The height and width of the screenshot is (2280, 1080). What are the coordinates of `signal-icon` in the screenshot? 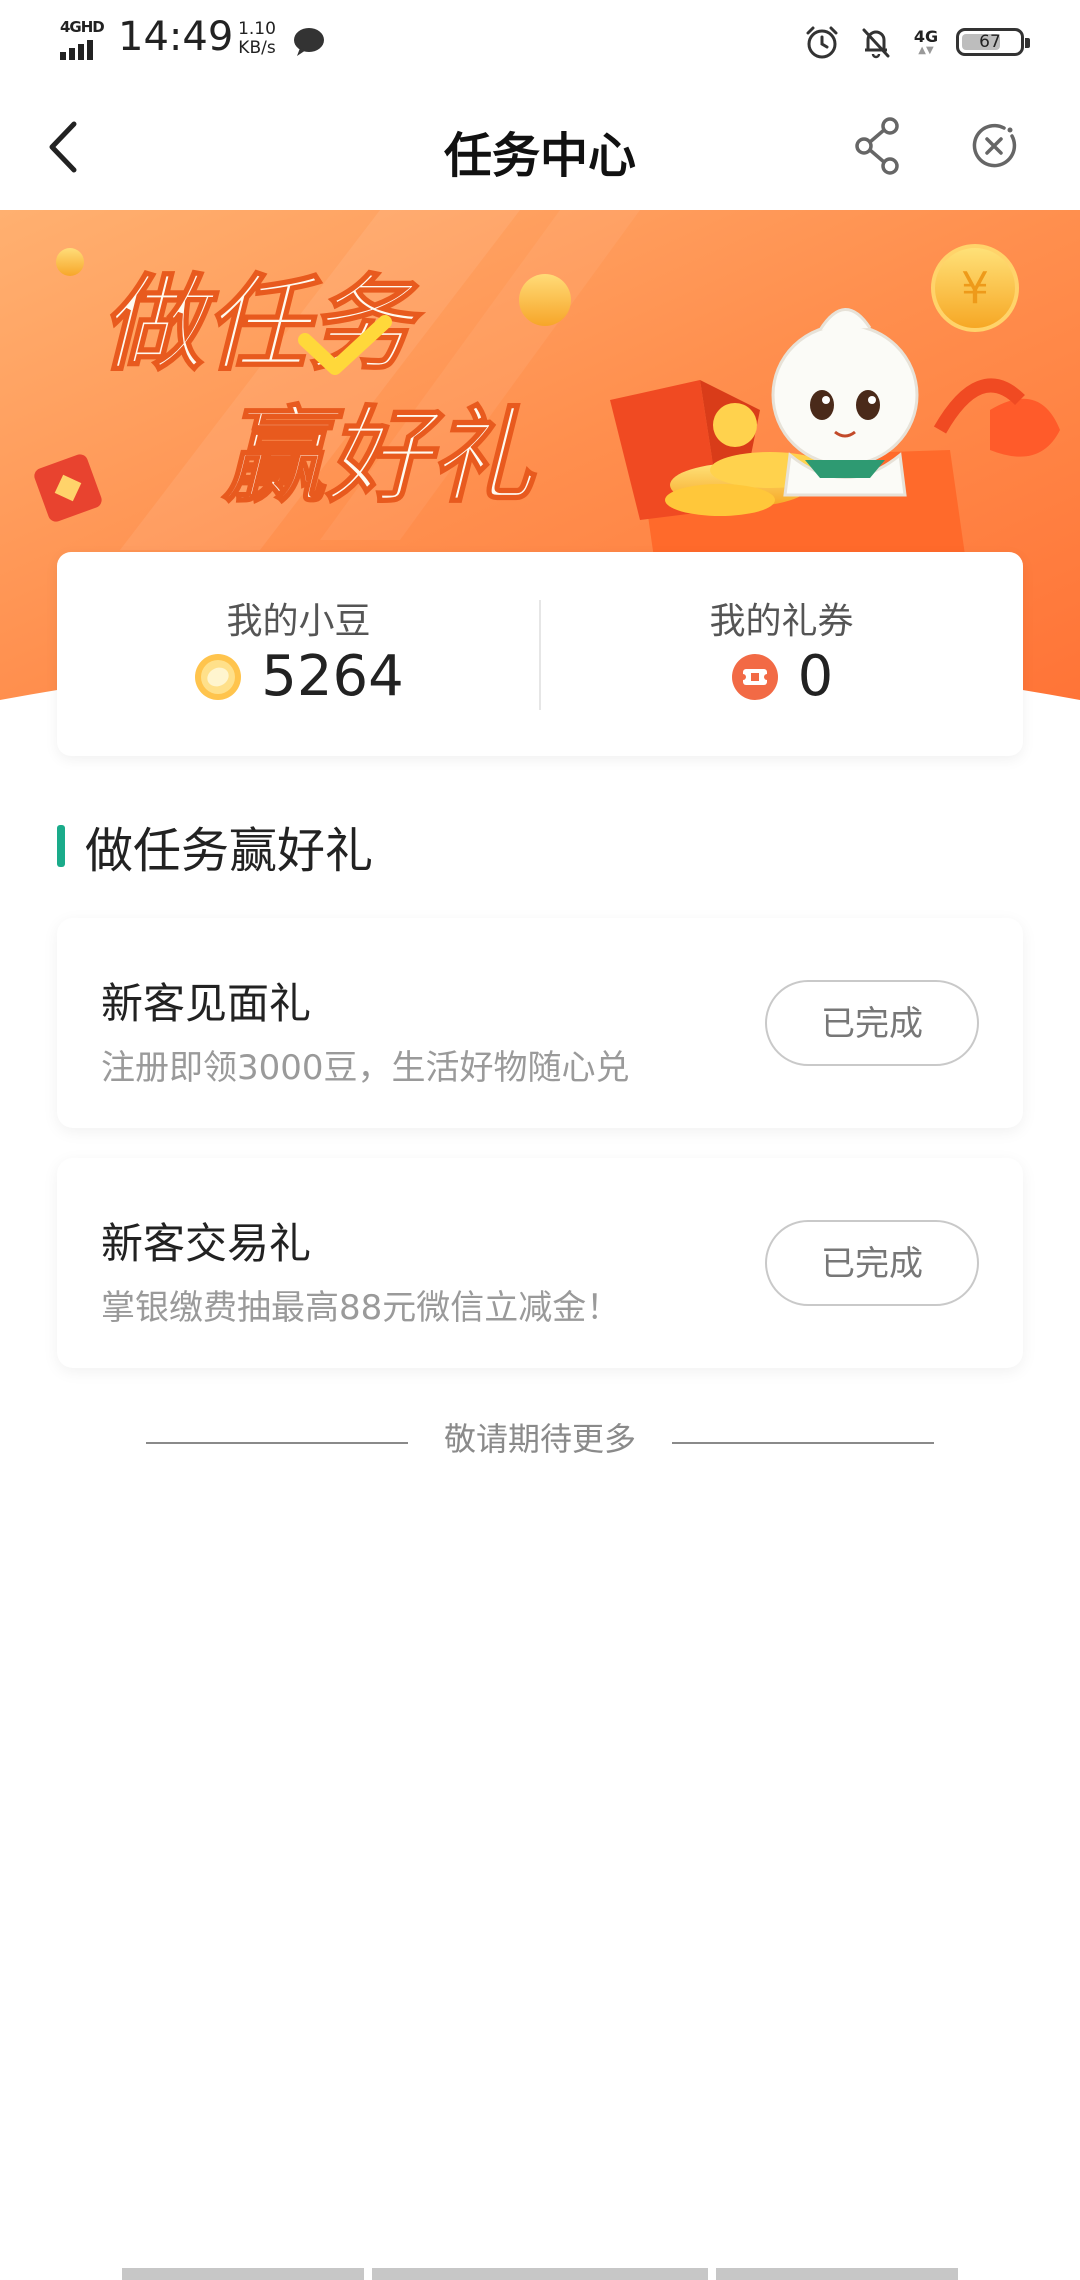 It's located at (78, 50).